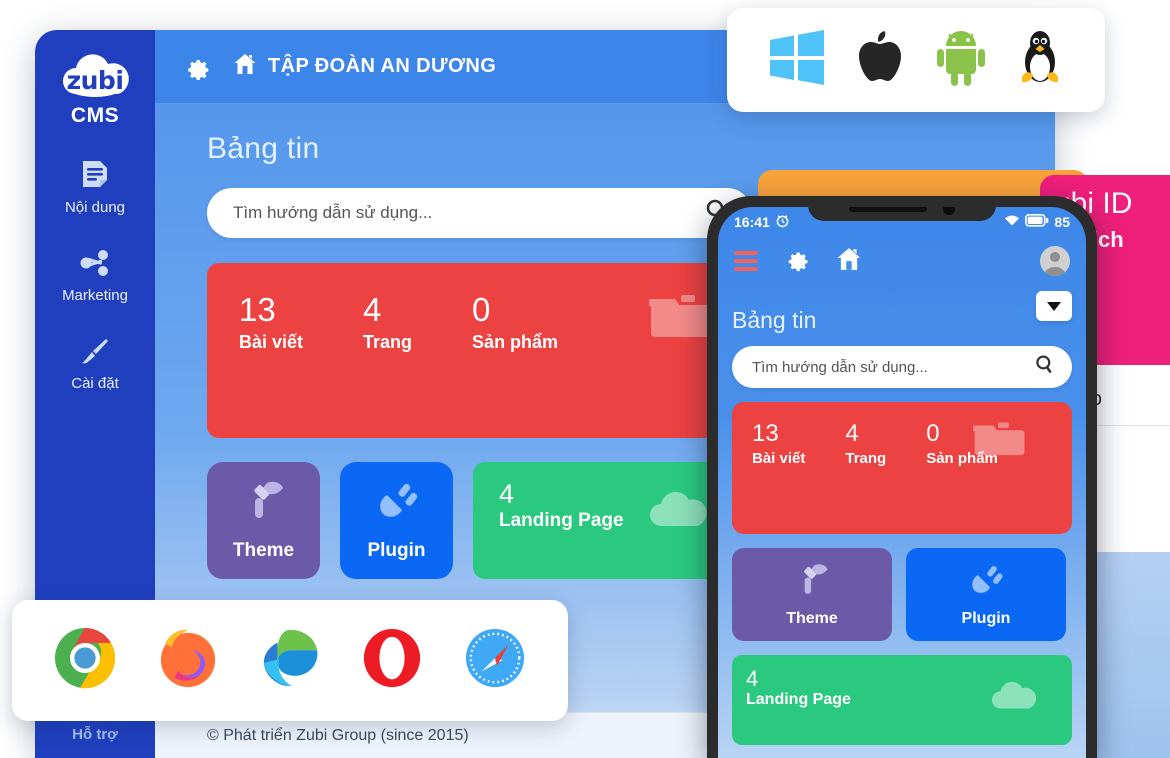 Image resolution: width=1170 pixels, height=758 pixels. I want to click on safari-icon, so click(495, 660).